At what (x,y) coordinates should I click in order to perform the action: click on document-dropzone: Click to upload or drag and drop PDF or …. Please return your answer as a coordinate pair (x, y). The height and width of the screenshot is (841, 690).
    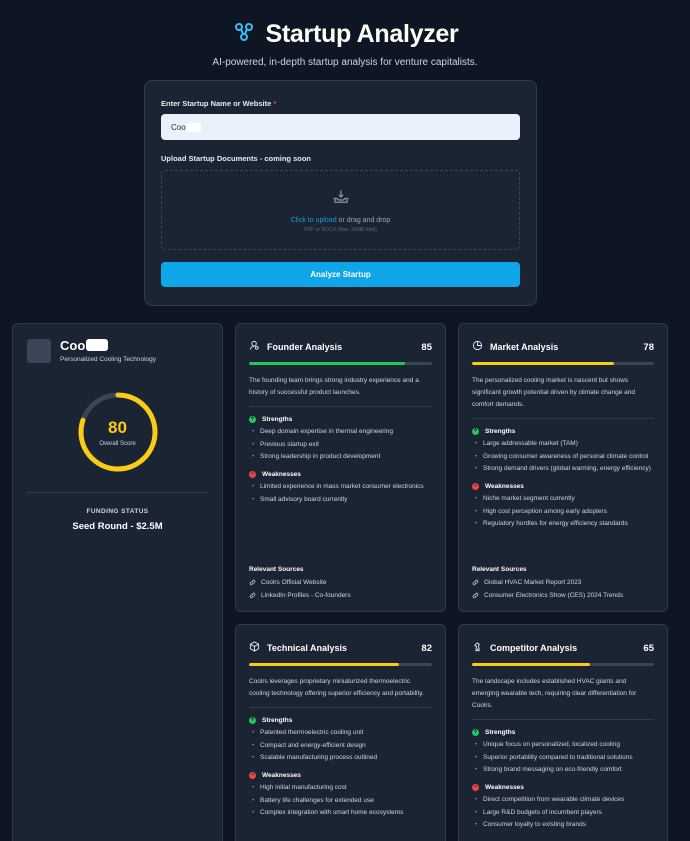
    Looking at the image, I should click on (340, 210).